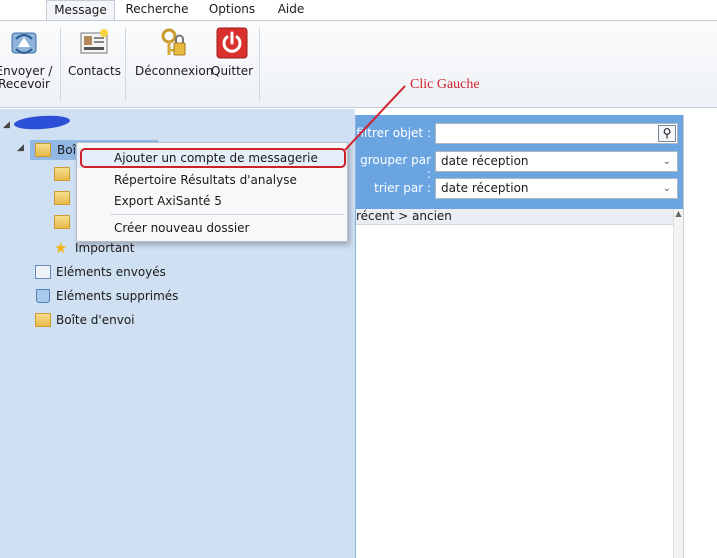 This screenshot has height=558, width=717. Describe the element at coordinates (556, 161) in the screenshot. I see `group-by-select: date réception ⌄` at that location.